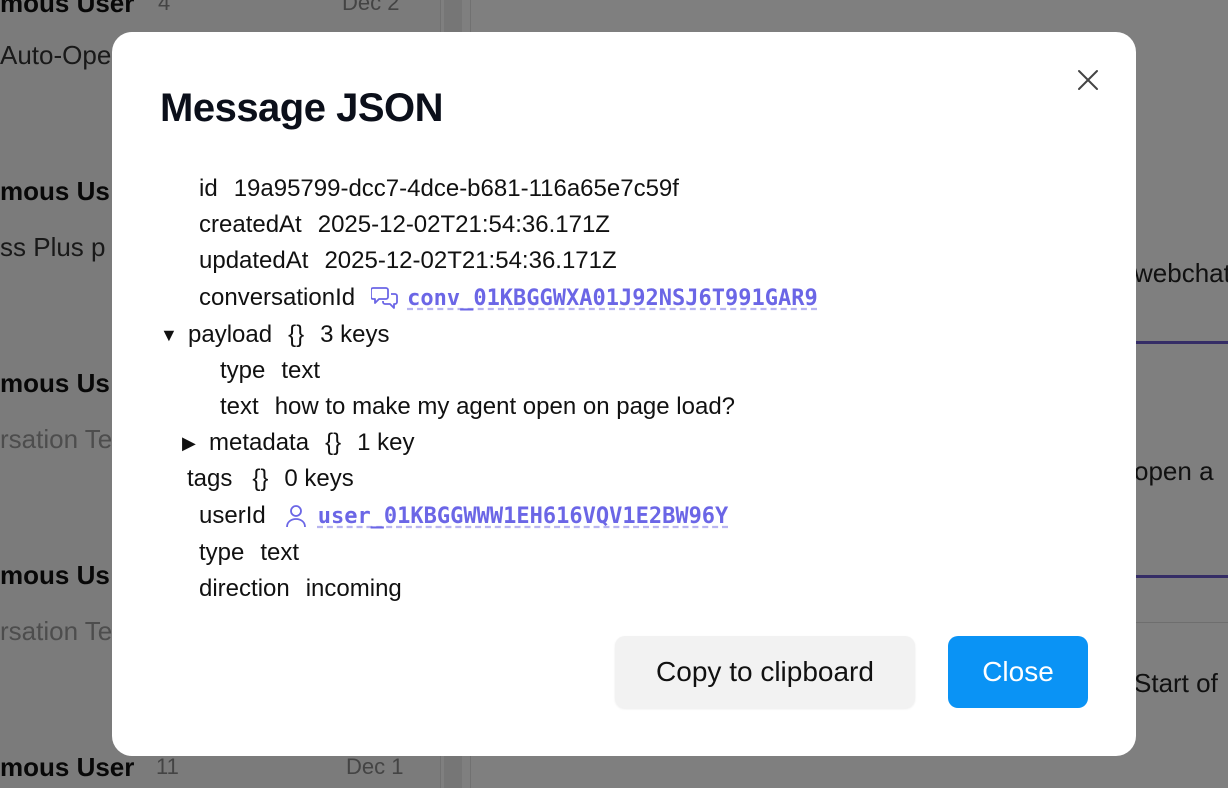 This screenshot has height=788, width=1228. I want to click on caret-down-icon: ▼, so click(169, 334).